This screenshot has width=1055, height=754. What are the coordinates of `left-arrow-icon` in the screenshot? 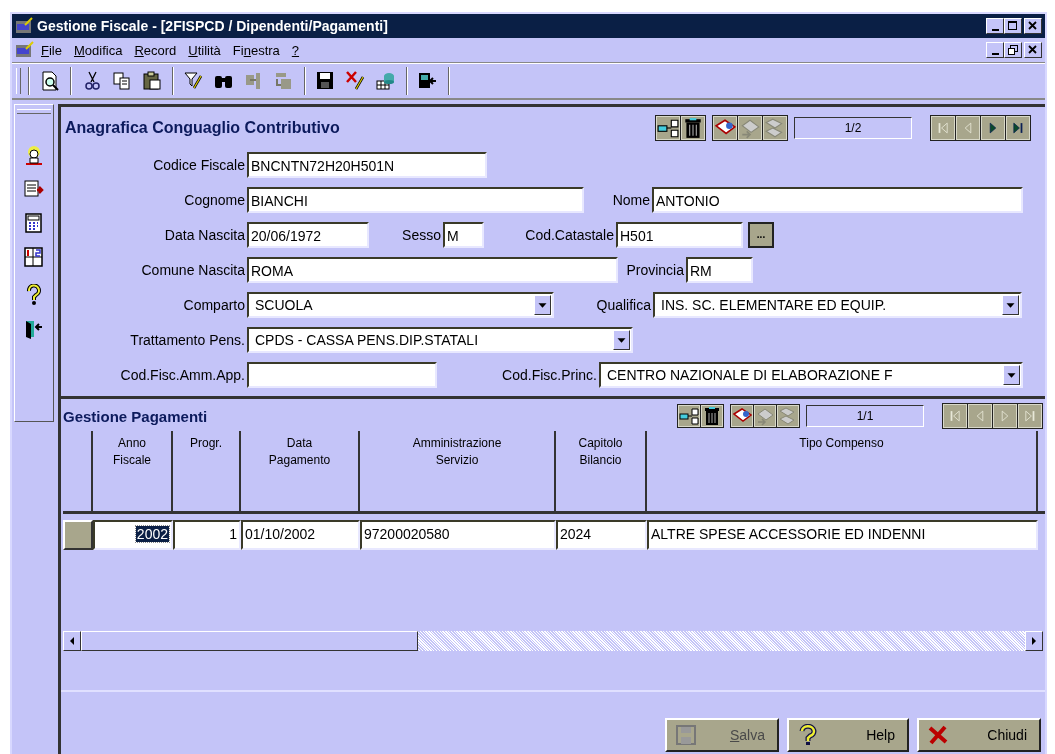 It's located at (72, 641).